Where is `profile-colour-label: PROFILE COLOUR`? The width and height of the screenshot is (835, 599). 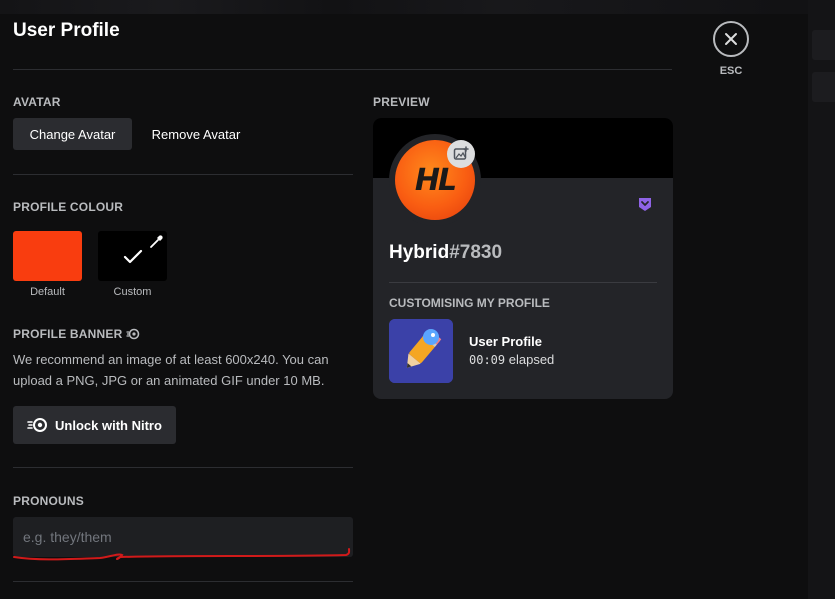
profile-colour-label: PROFILE COLOUR is located at coordinates (68, 207).